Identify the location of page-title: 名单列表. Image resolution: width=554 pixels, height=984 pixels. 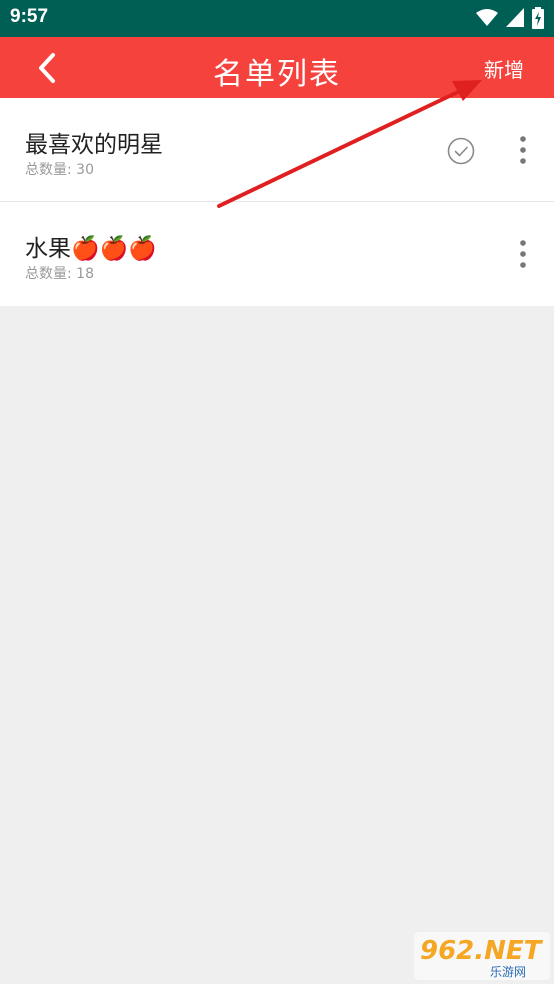
(277, 74).